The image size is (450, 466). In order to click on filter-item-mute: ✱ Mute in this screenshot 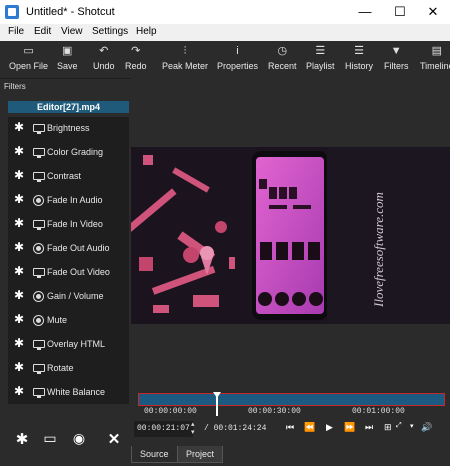, I will do `click(68, 321)`.